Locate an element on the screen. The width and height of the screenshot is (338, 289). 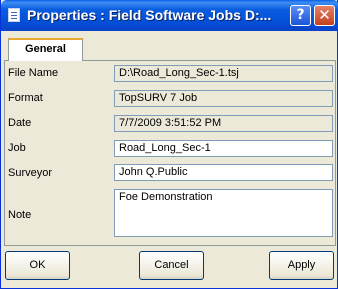
close-button: ✕ is located at coordinates (324, 15).